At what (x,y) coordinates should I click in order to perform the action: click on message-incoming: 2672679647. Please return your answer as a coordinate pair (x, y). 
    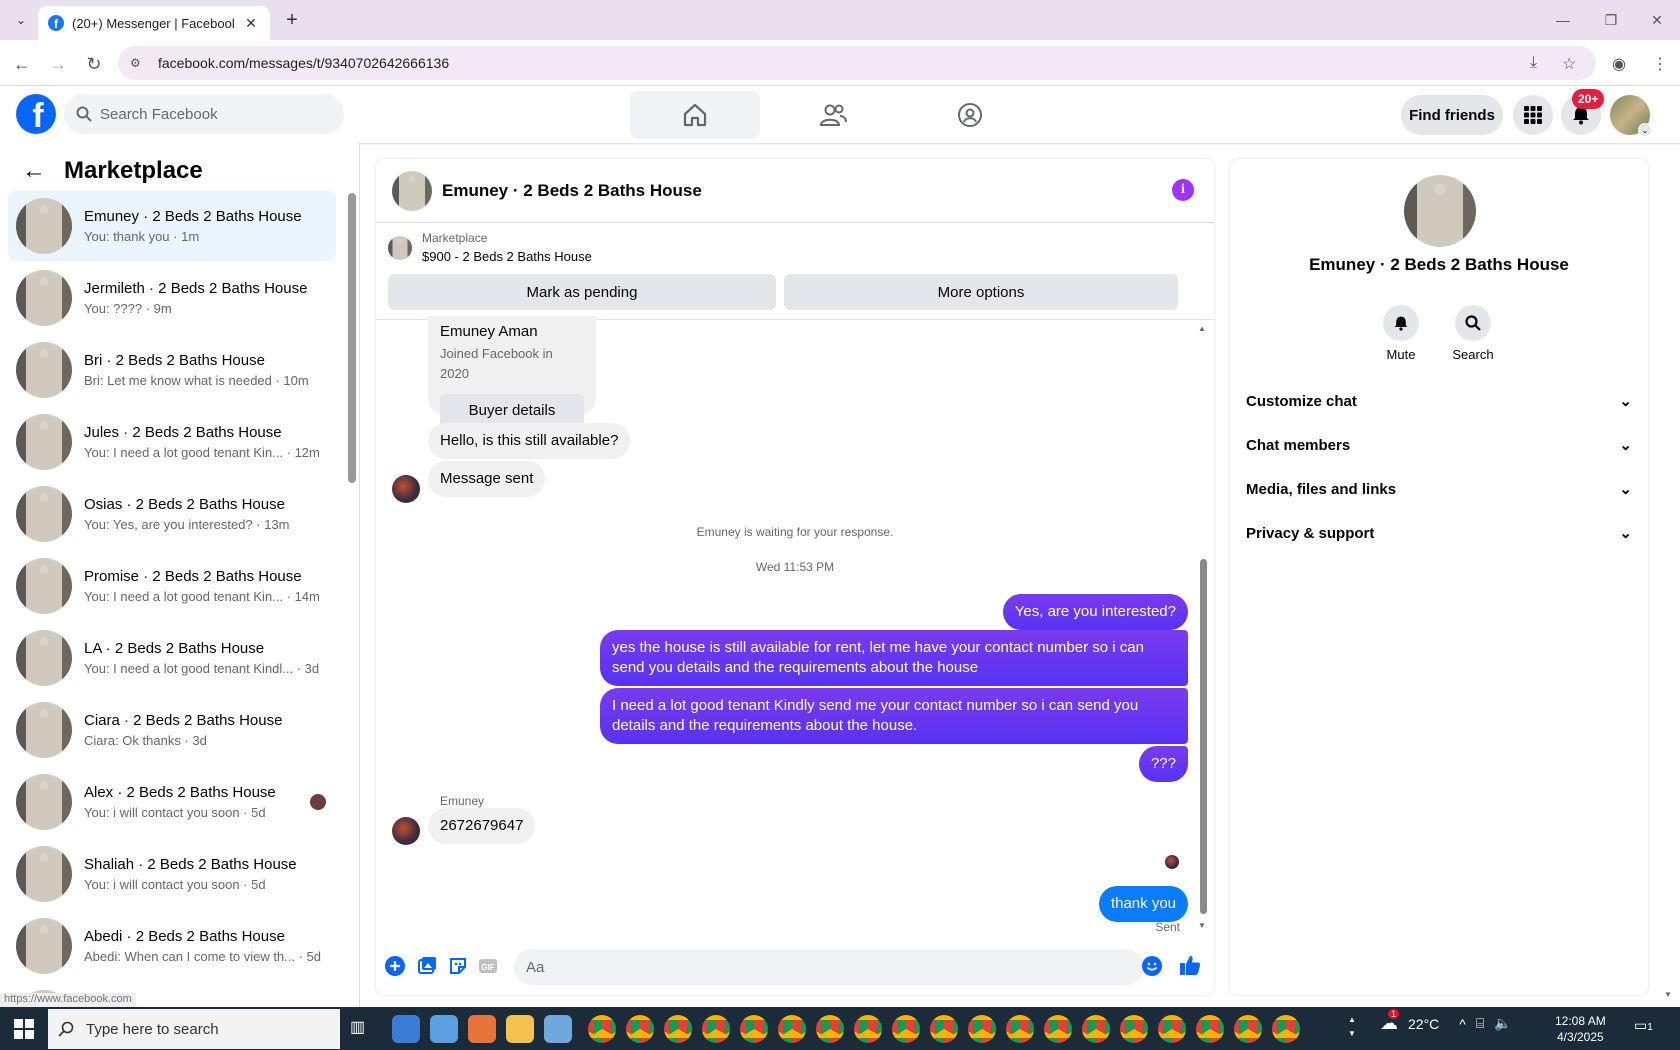
    Looking at the image, I should click on (482, 826).